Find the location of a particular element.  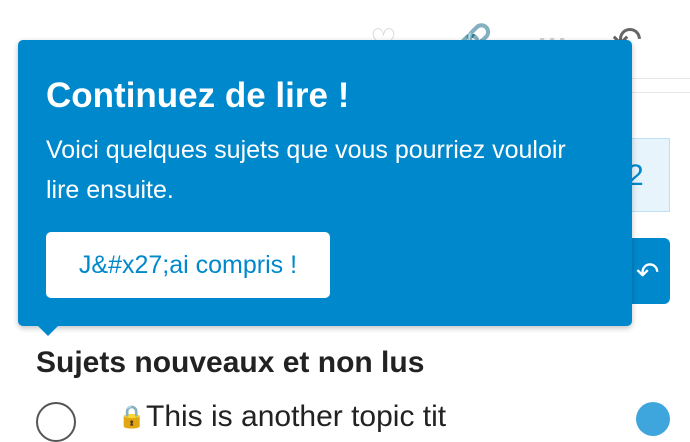

lock-icon: 🔒 is located at coordinates (132, 416).